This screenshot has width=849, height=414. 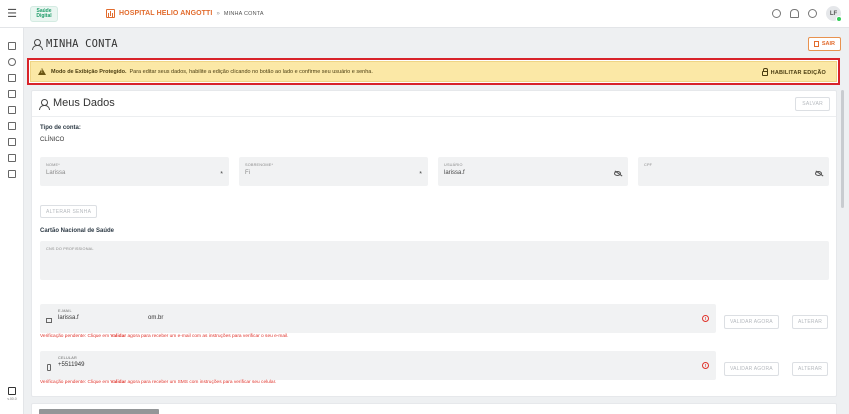 I want to click on first-name-field: NOME* Larissa *, so click(x=134, y=171).